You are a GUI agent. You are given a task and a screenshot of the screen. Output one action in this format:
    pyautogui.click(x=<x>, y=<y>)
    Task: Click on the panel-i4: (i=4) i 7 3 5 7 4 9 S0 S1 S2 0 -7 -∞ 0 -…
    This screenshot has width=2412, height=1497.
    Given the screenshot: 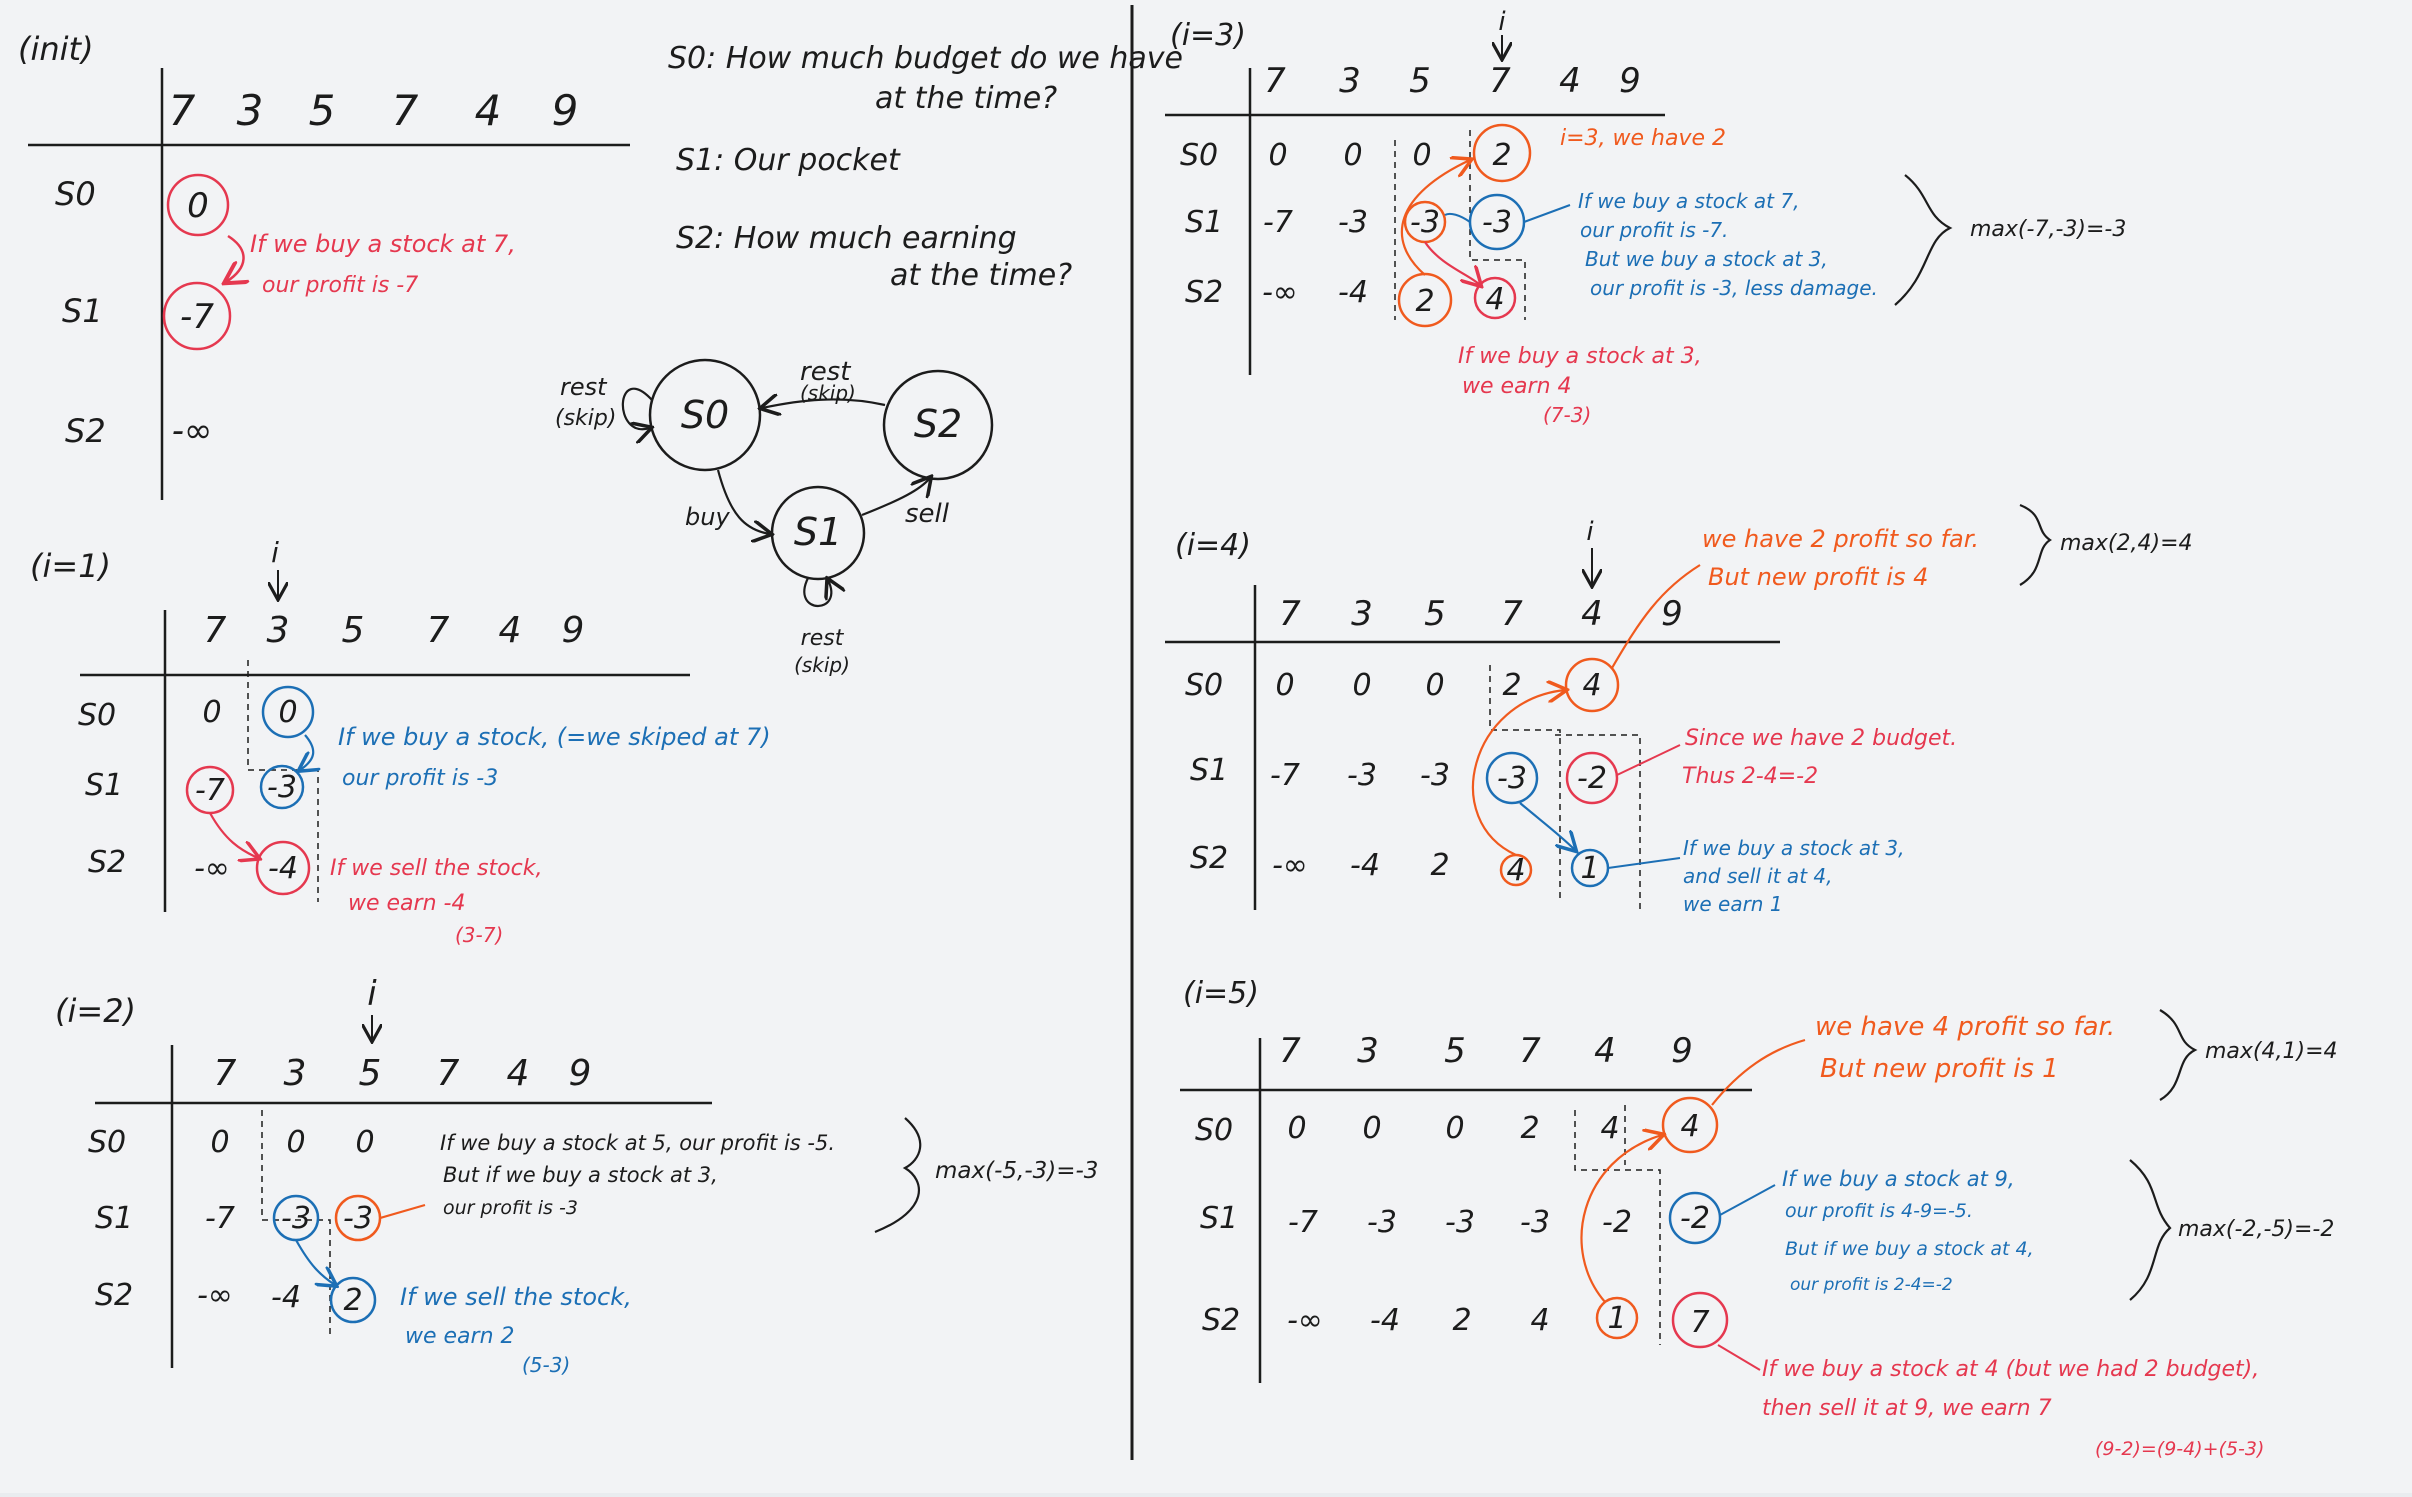 What is the action you would take?
    pyautogui.click(x=1679, y=709)
    